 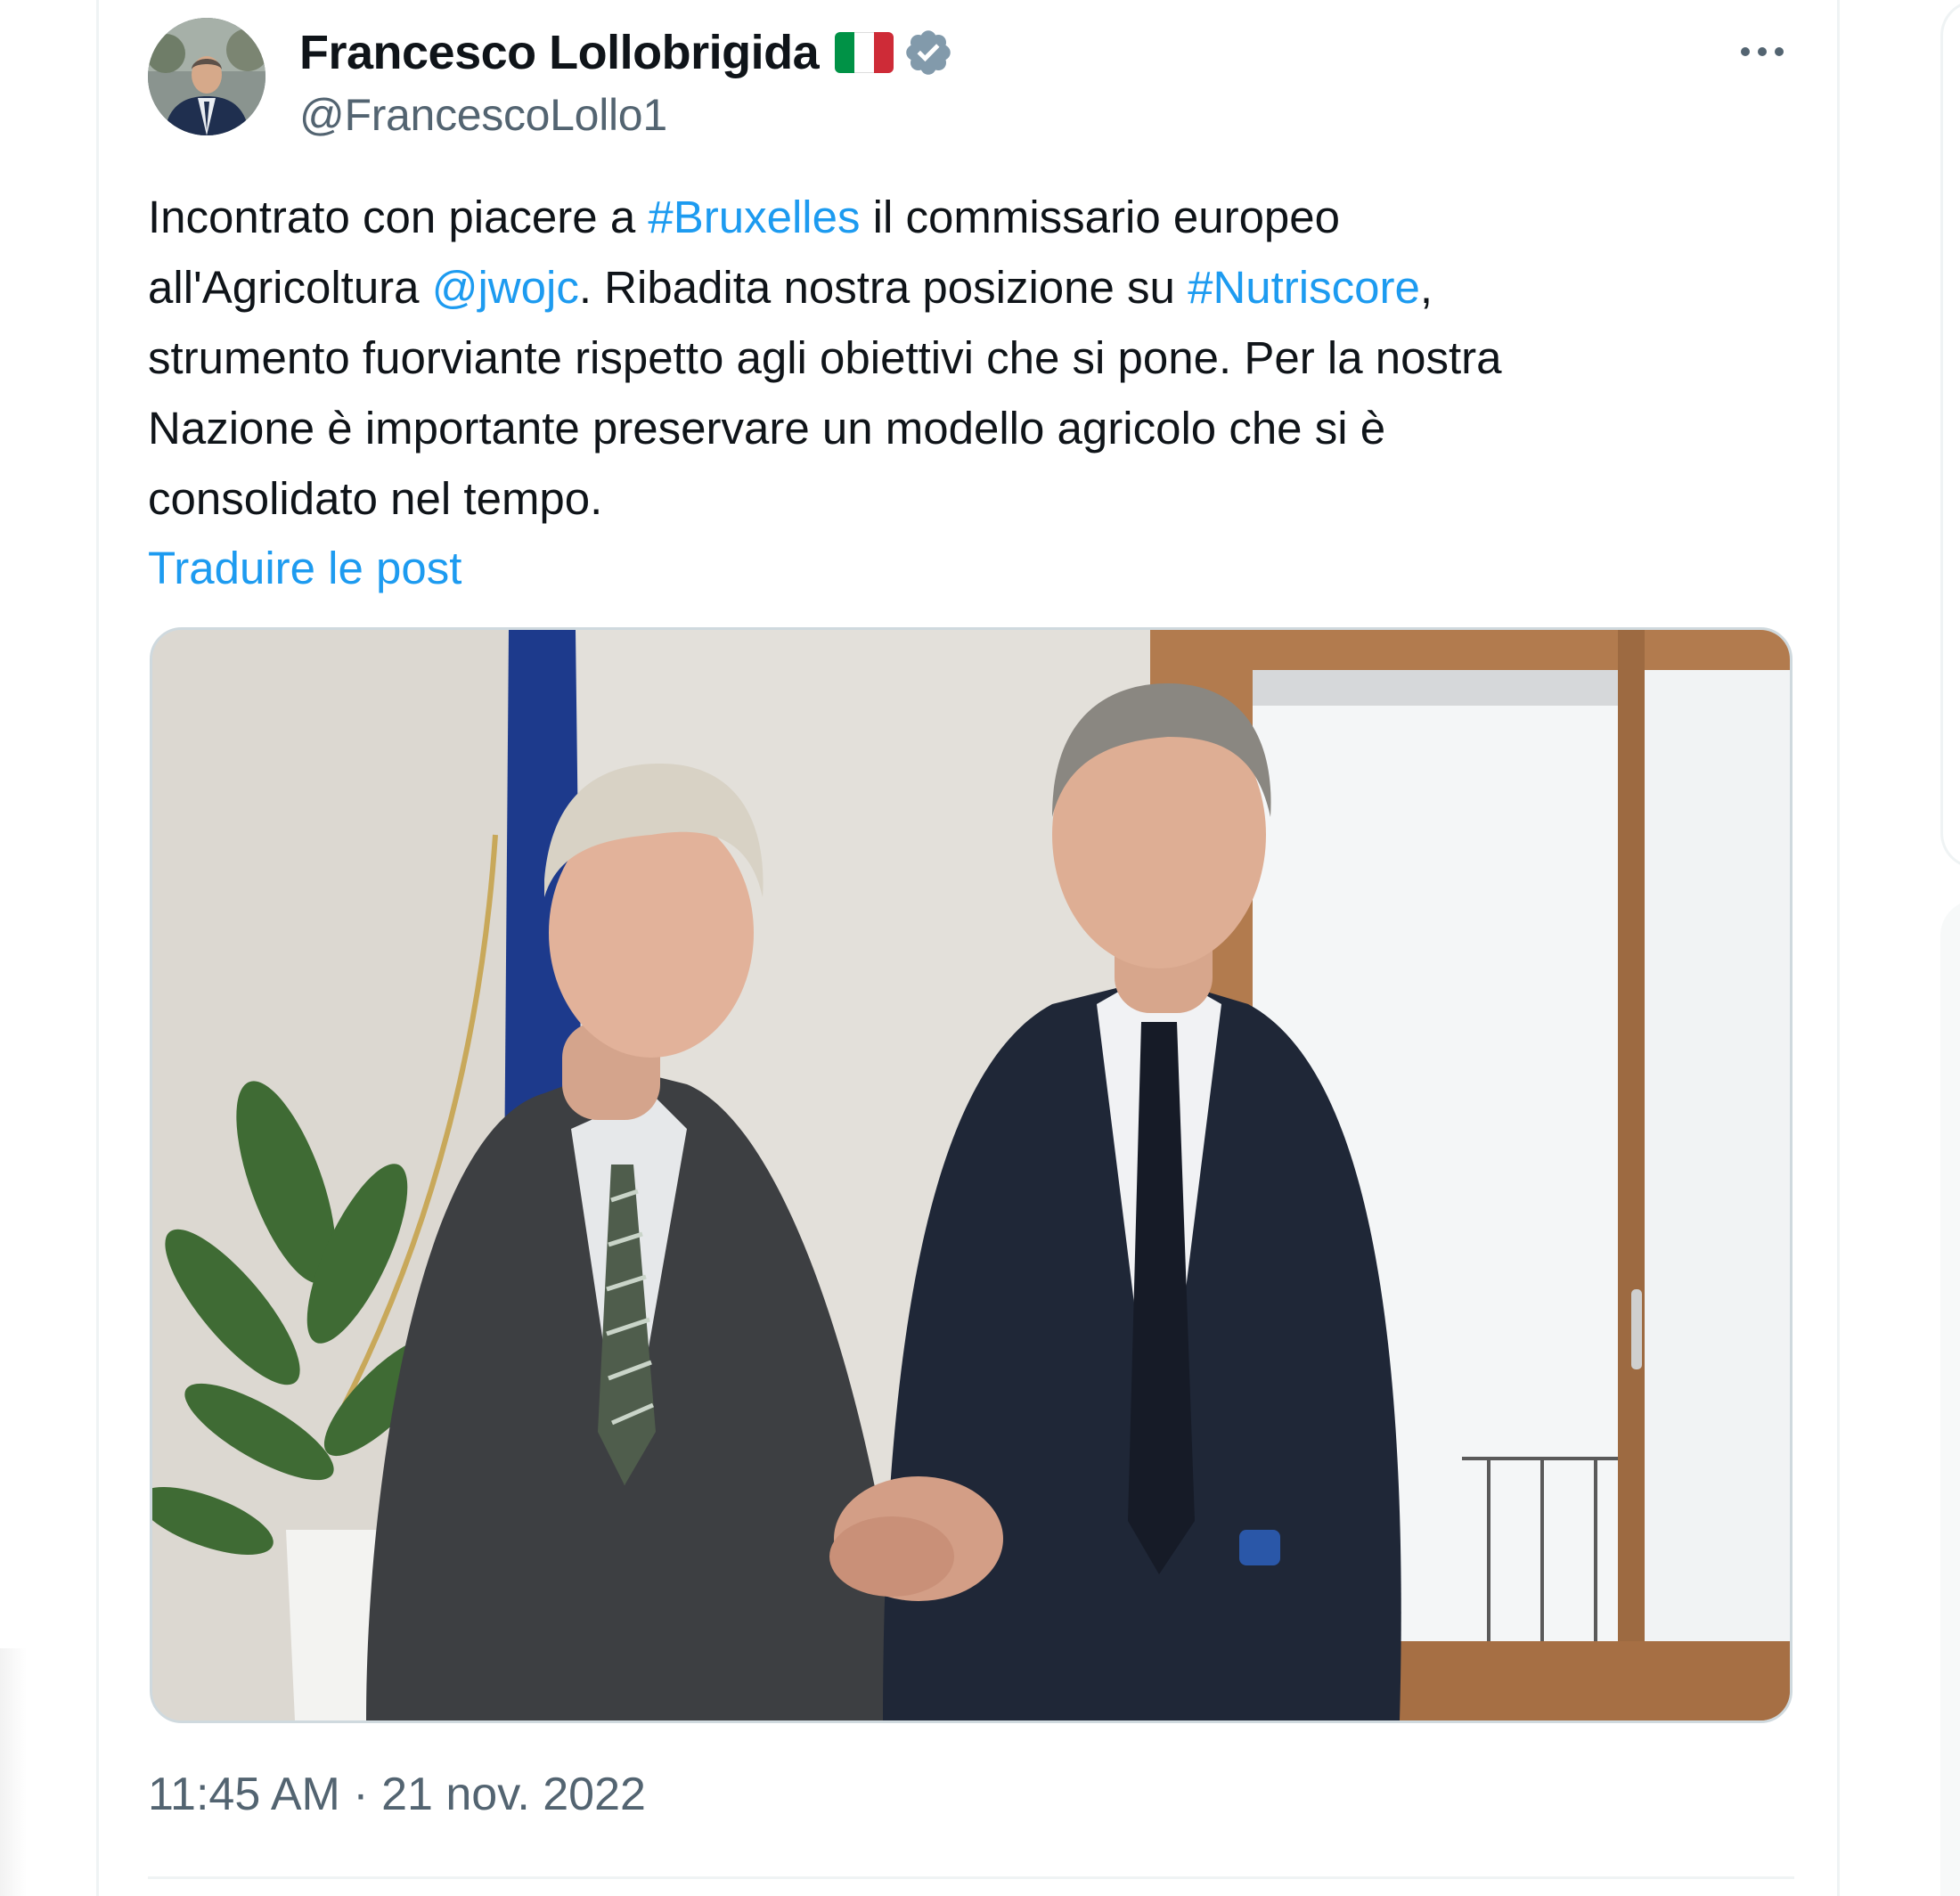 What do you see at coordinates (505, 287) in the screenshot?
I see `mention-jwojc-link: @jwojc` at bounding box center [505, 287].